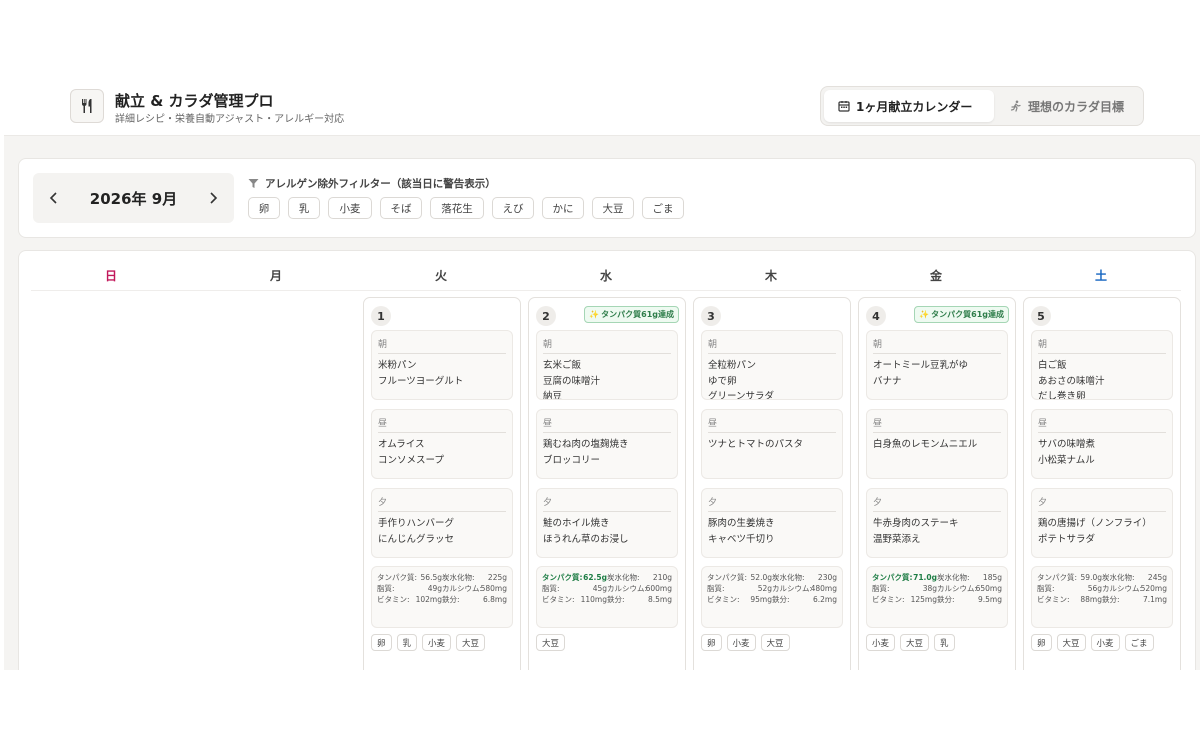 Image resolution: width=1200 pixels, height=750 pixels. What do you see at coordinates (792, 588) in the screenshot?
I see `nutrition-label: カルシウム:` at bounding box center [792, 588].